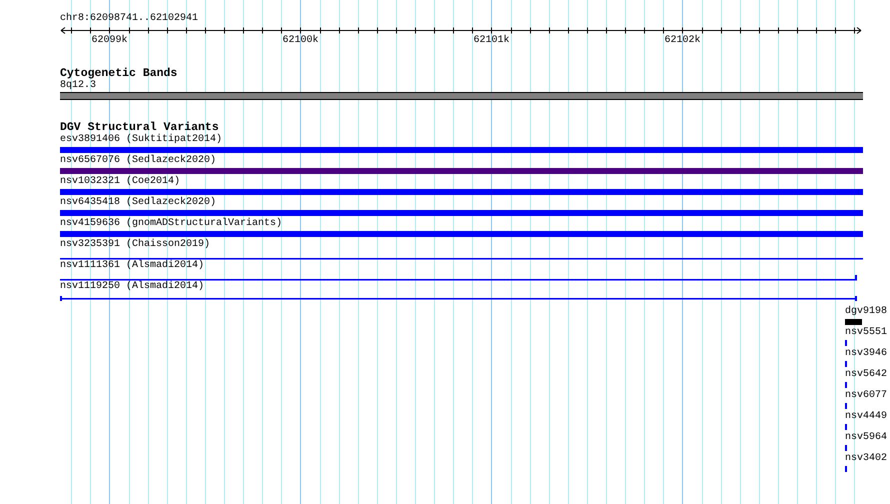 Image resolution: width=890 pixels, height=504 pixels. What do you see at coordinates (110, 41) in the screenshot?
I see `tick-label: 62099k` at bounding box center [110, 41].